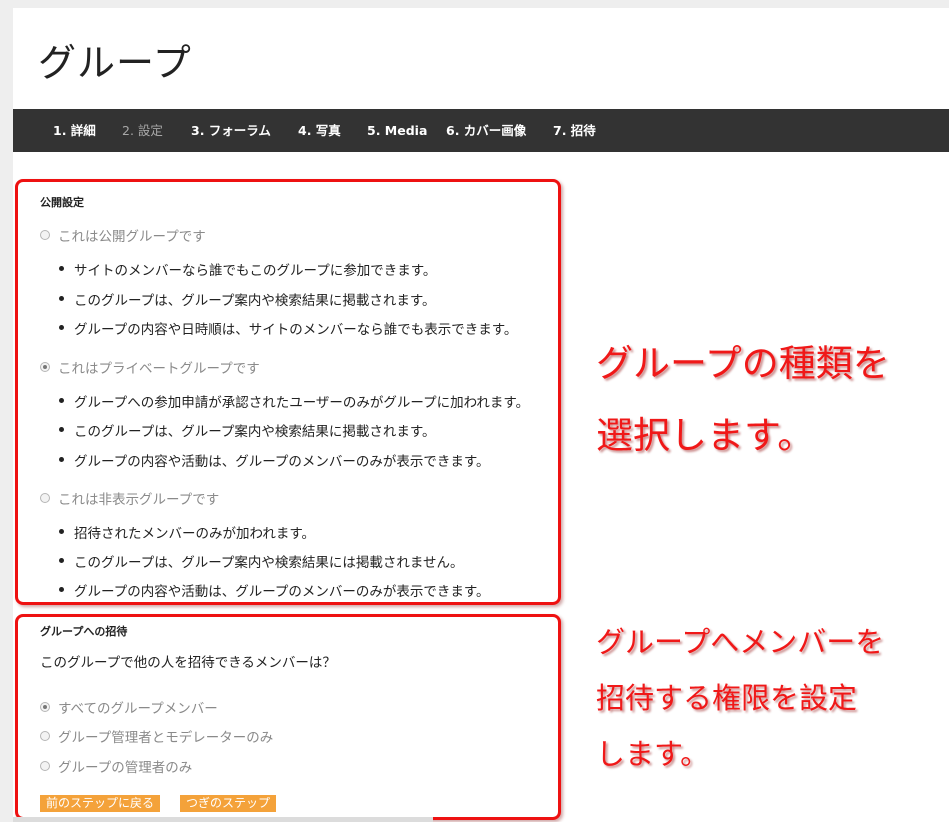 The image size is (949, 822). Describe the element at coordinates (743, 363) in the screenshot. I see `privacy-annotation-line-1: グループの種類を` at that location.